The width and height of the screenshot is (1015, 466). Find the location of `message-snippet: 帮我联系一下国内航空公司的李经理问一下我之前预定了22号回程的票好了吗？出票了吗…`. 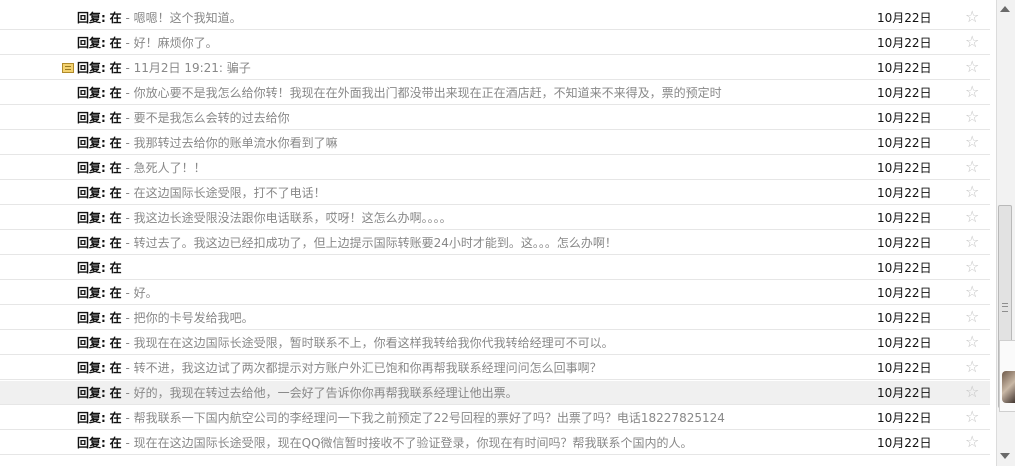

message-snippet: 帮我联系一下国内航空公司的李经理问一下我之前预定了22号回程的票好了吗？出票了吗… is located at coordinates (429, 418).